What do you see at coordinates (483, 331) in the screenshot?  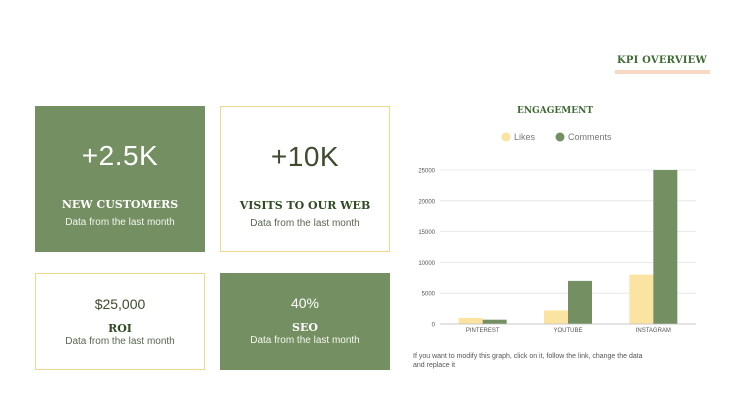 I see `x-tick-label: PINTEREST` at bounding box center [483, 331].